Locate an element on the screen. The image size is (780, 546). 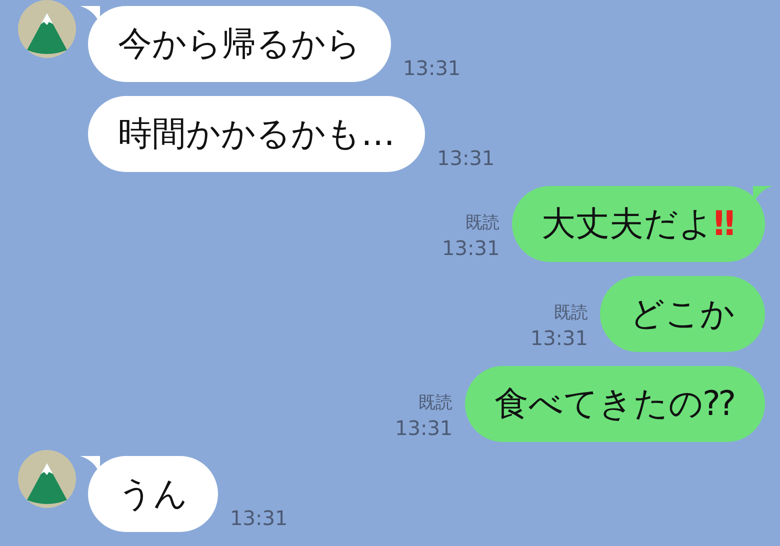
message-bubble: どこか is located at coordinates (682, 314).